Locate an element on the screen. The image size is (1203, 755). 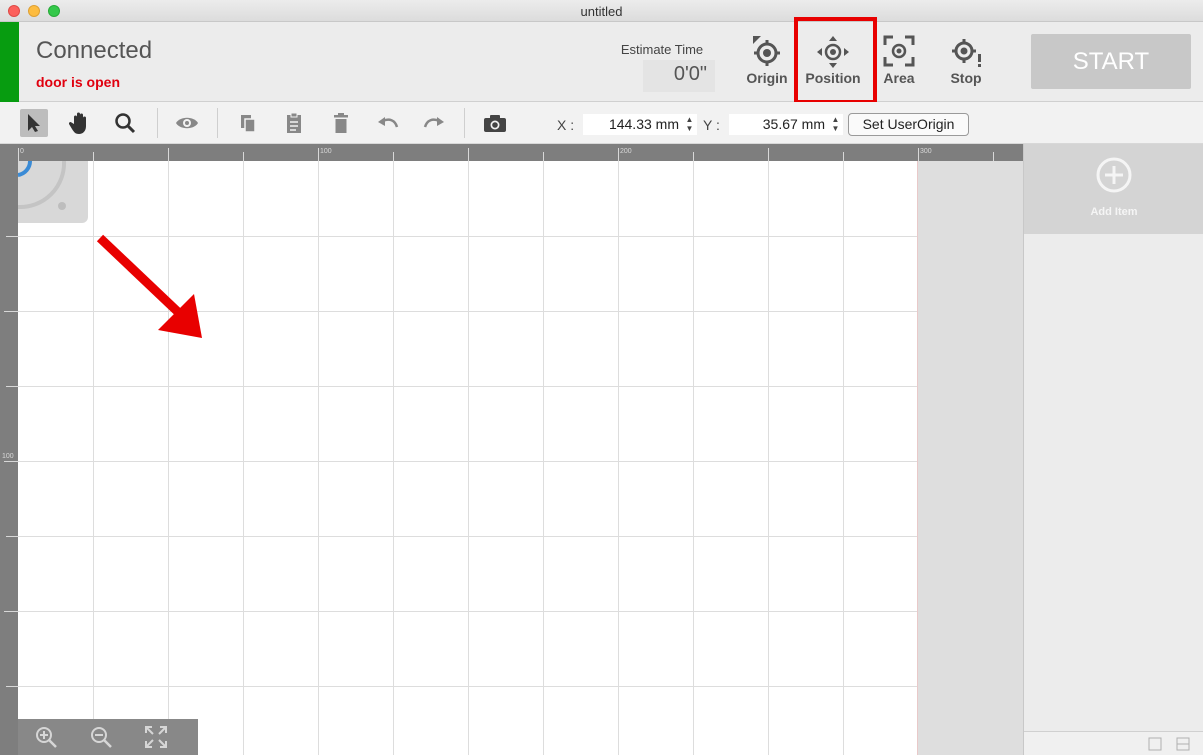
top-ruler-label: 300 is located at coordinates (926, 151).